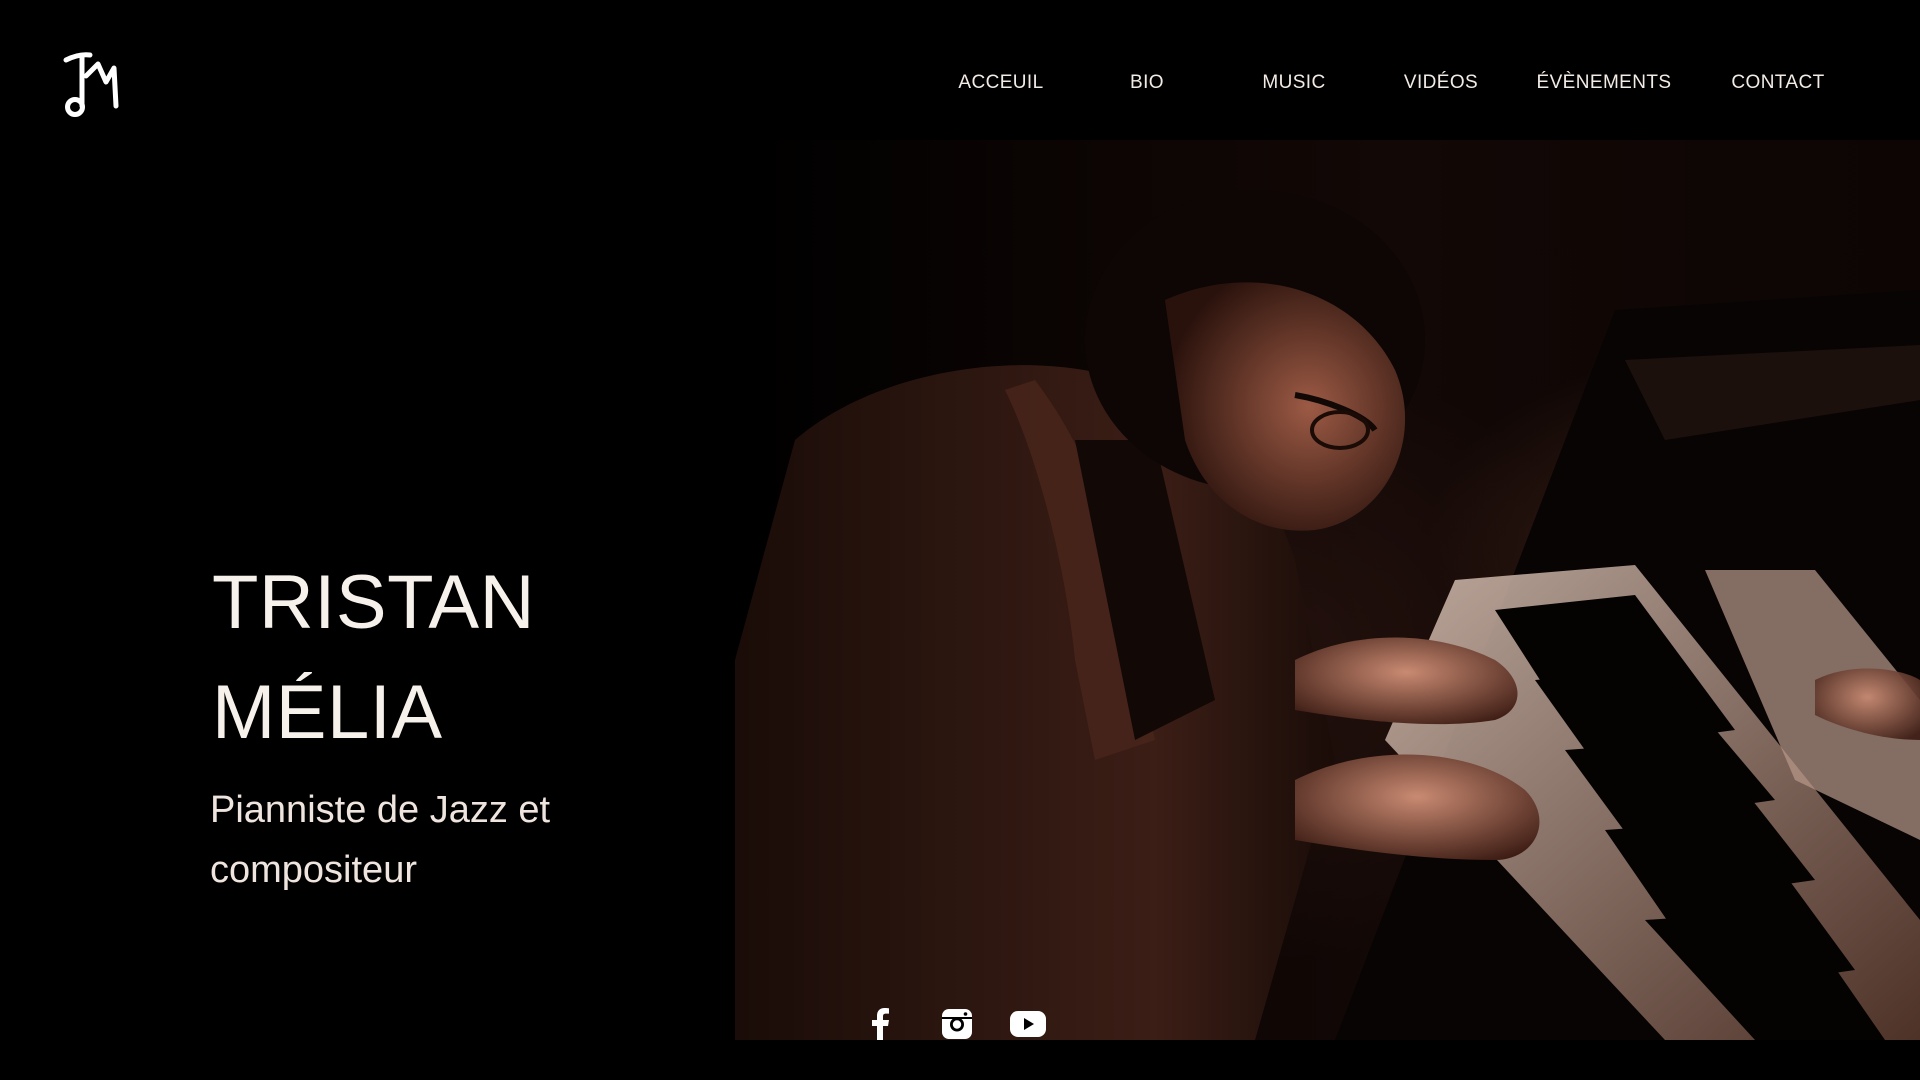 This screenshot has width=1920, height=1080. I want to click on youtube-link, so click(1028, 1024).